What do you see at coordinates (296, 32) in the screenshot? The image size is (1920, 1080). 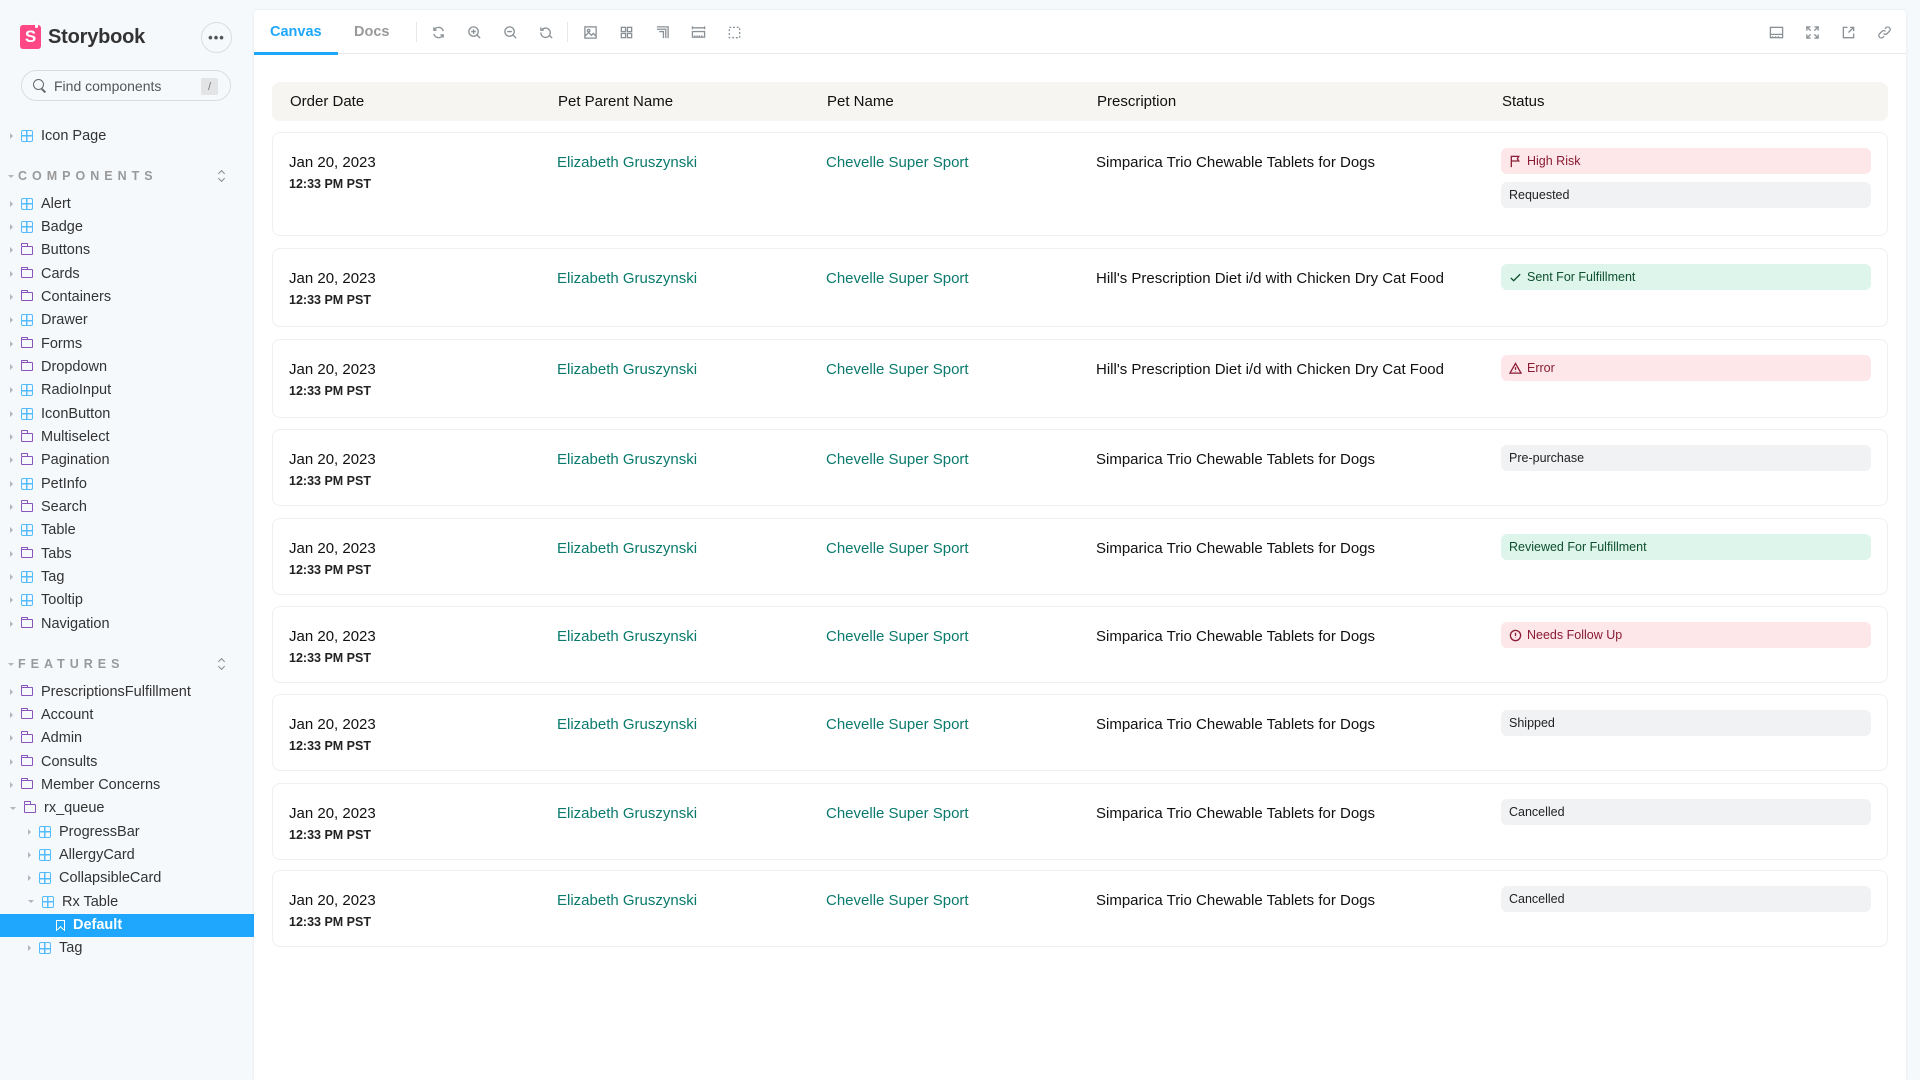 I see `tab-canvas: Canvas` at bounding box center [296, 32].